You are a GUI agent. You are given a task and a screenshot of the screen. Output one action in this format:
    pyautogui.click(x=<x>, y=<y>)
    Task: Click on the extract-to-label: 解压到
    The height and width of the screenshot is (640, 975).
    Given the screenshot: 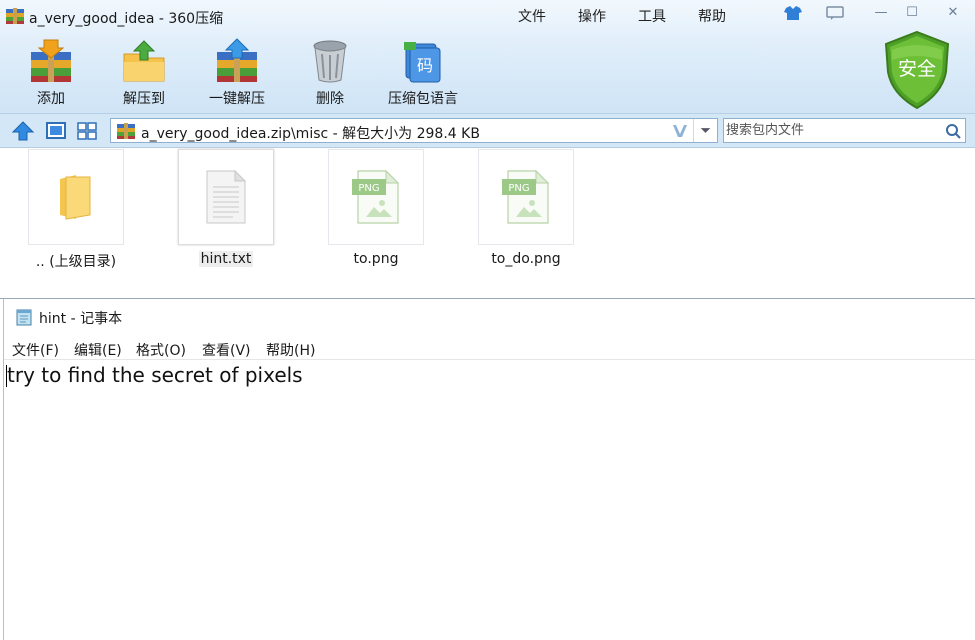 What is the action you would take?
    pyautogui.click(x=144, y=99)
    